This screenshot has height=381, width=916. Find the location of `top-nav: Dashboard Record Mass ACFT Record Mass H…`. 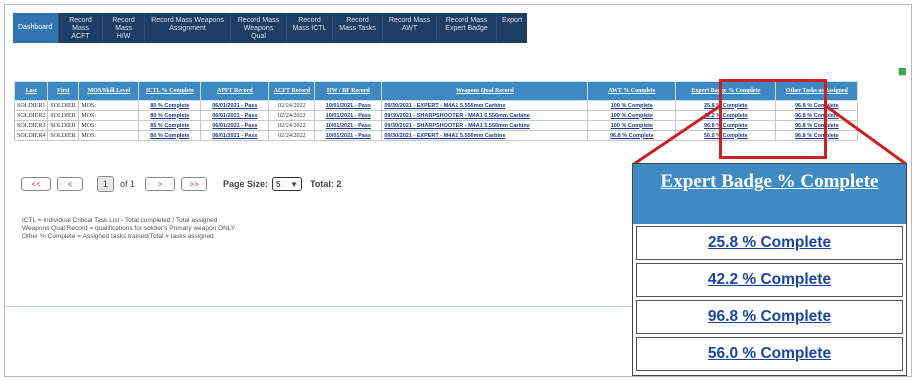

top-nav: Dashboard Record Mass ACFT Record Mass H… is located at coordinates (270, 28).